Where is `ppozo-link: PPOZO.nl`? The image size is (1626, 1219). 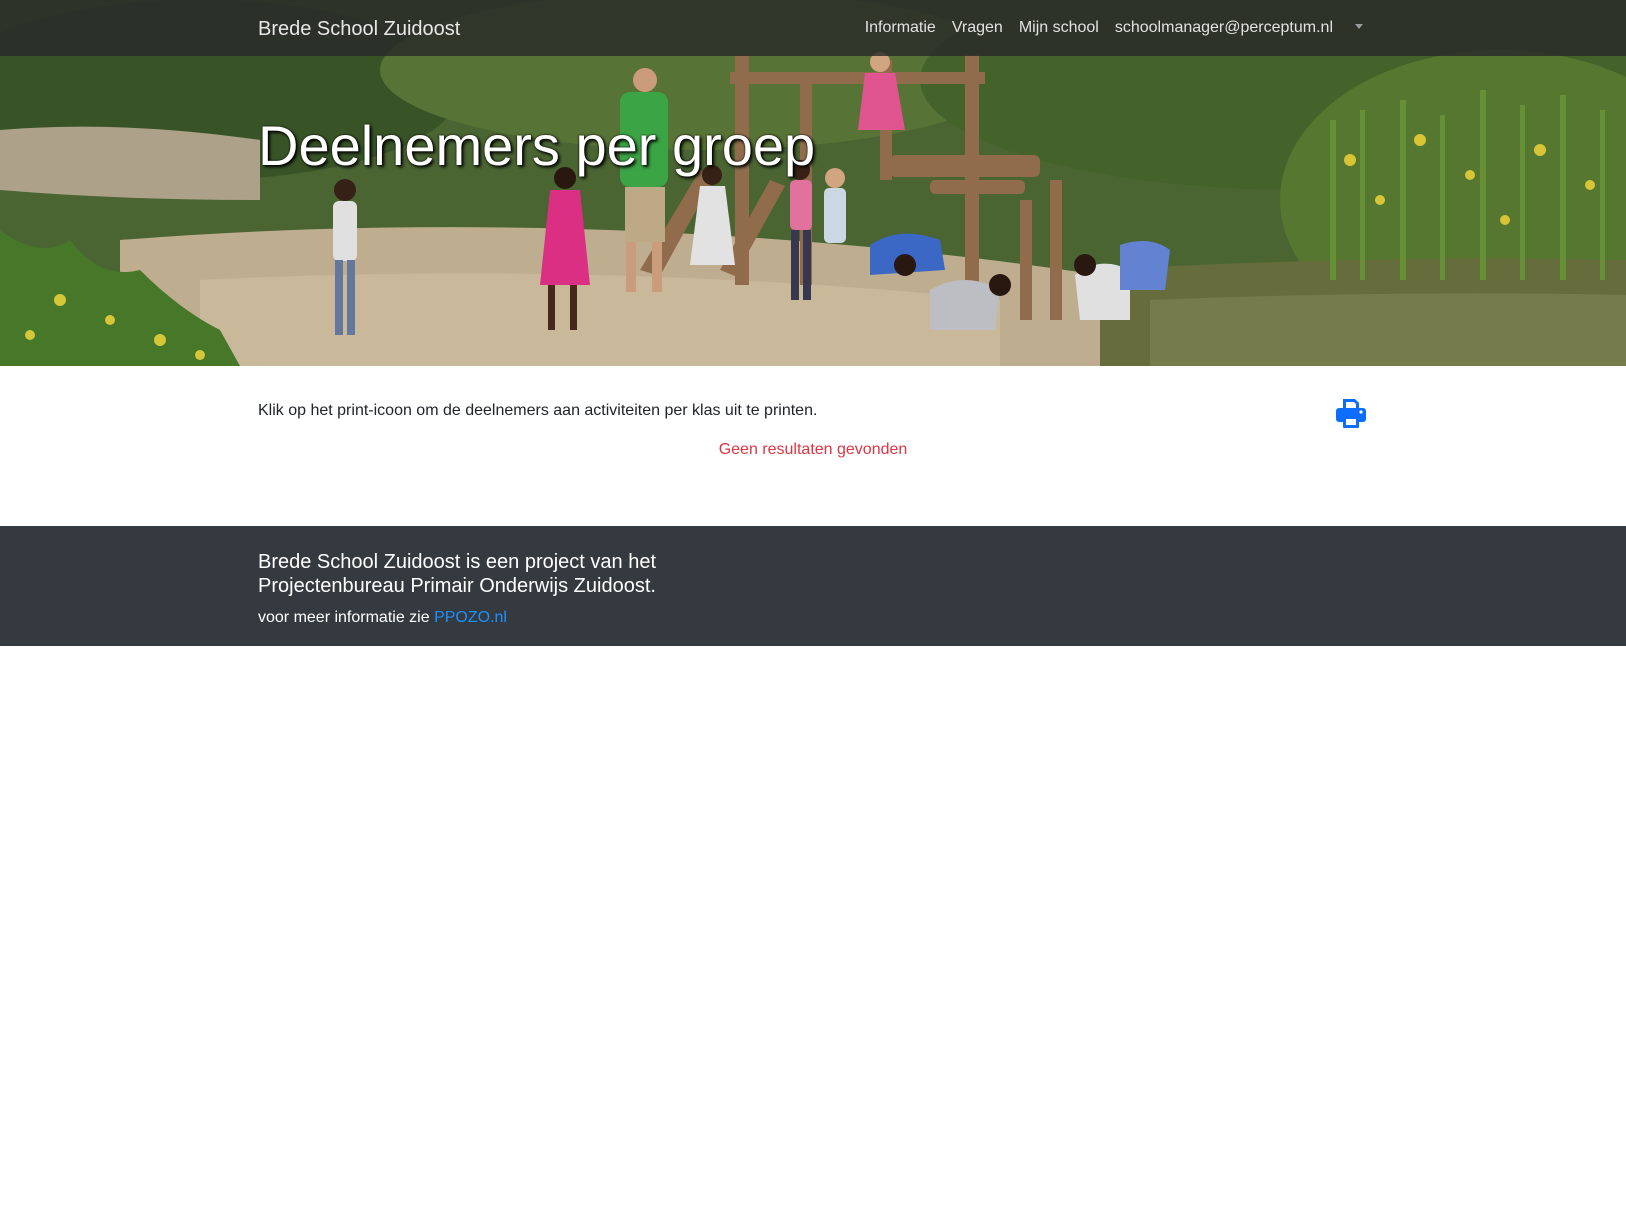 ppozo-link: PPOZO.nl is located at coordinates (470, 617).